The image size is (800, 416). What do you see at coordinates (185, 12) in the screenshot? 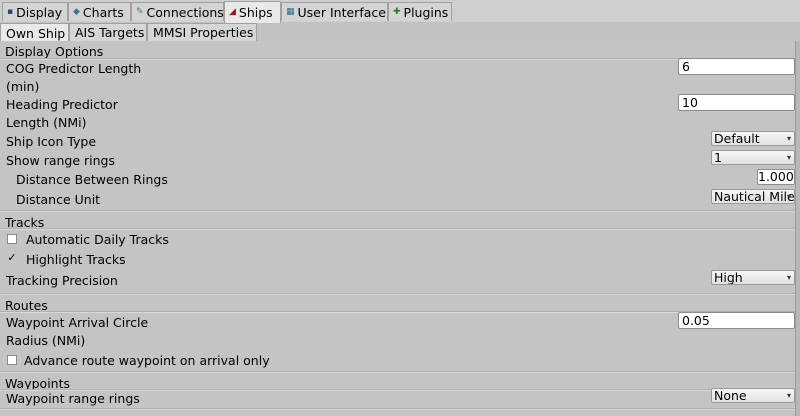
I see `tab-label: Connections` at bounding box center [185, 12].